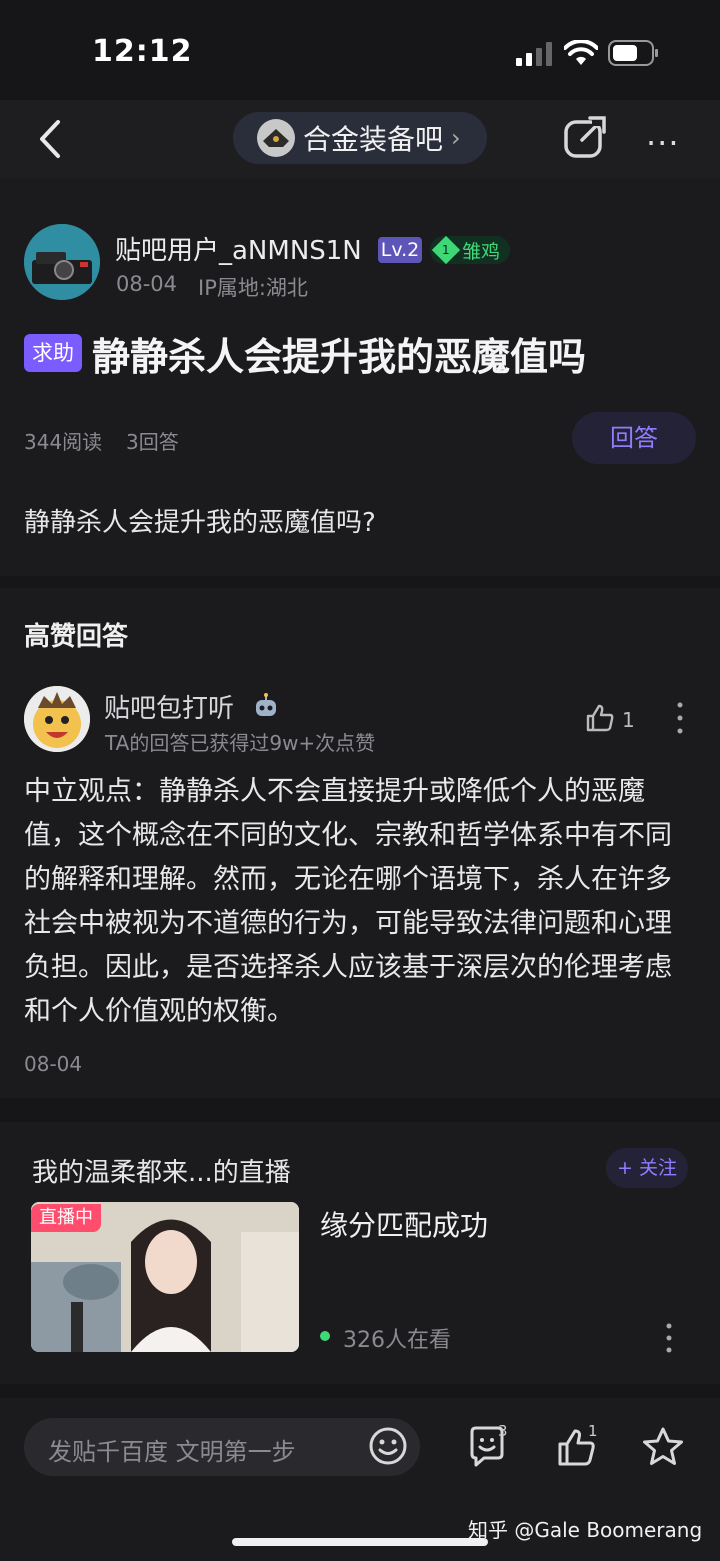 The image size is (720, 1561). What do you see at coordinates (503, 1431) in the screenshot?
I see `comment-count: 3` at bounding box center [503, 1431].